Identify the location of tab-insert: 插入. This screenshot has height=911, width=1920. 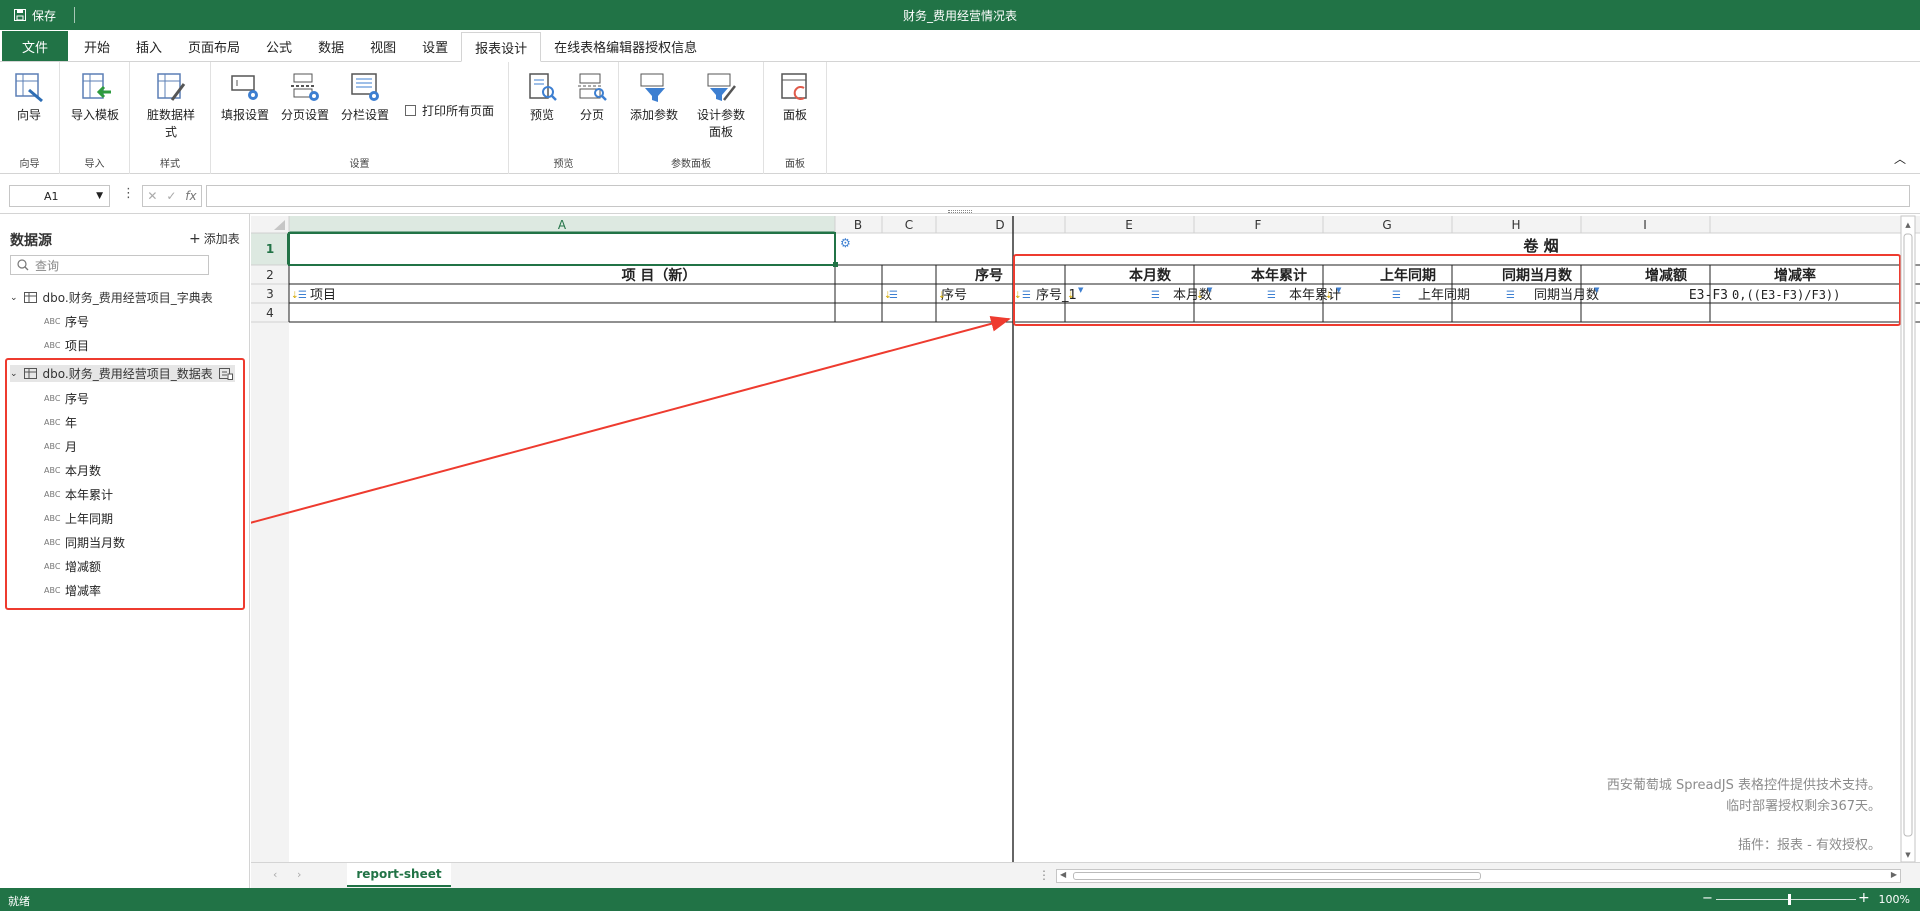
(149, 46).